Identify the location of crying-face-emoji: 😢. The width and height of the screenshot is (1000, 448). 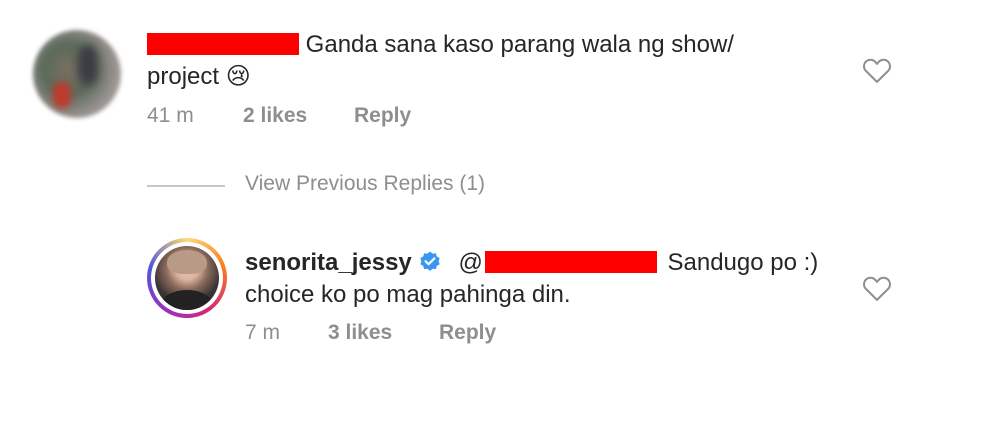
(238, 76).